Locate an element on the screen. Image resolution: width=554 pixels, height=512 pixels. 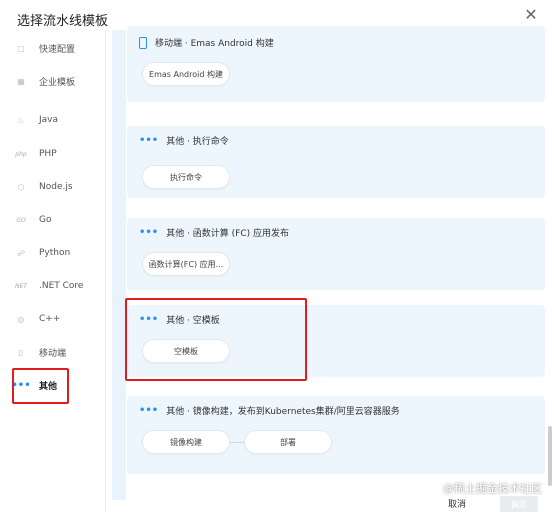
template-title-text: 其他 · 函数计算 (FC) 应用发布 is located at coordinates (227, 234).